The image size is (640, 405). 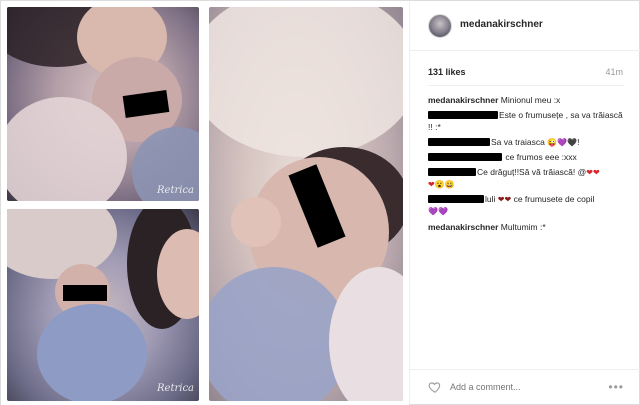 I want to click on emoji: 😮, so click(x=439, y=184).